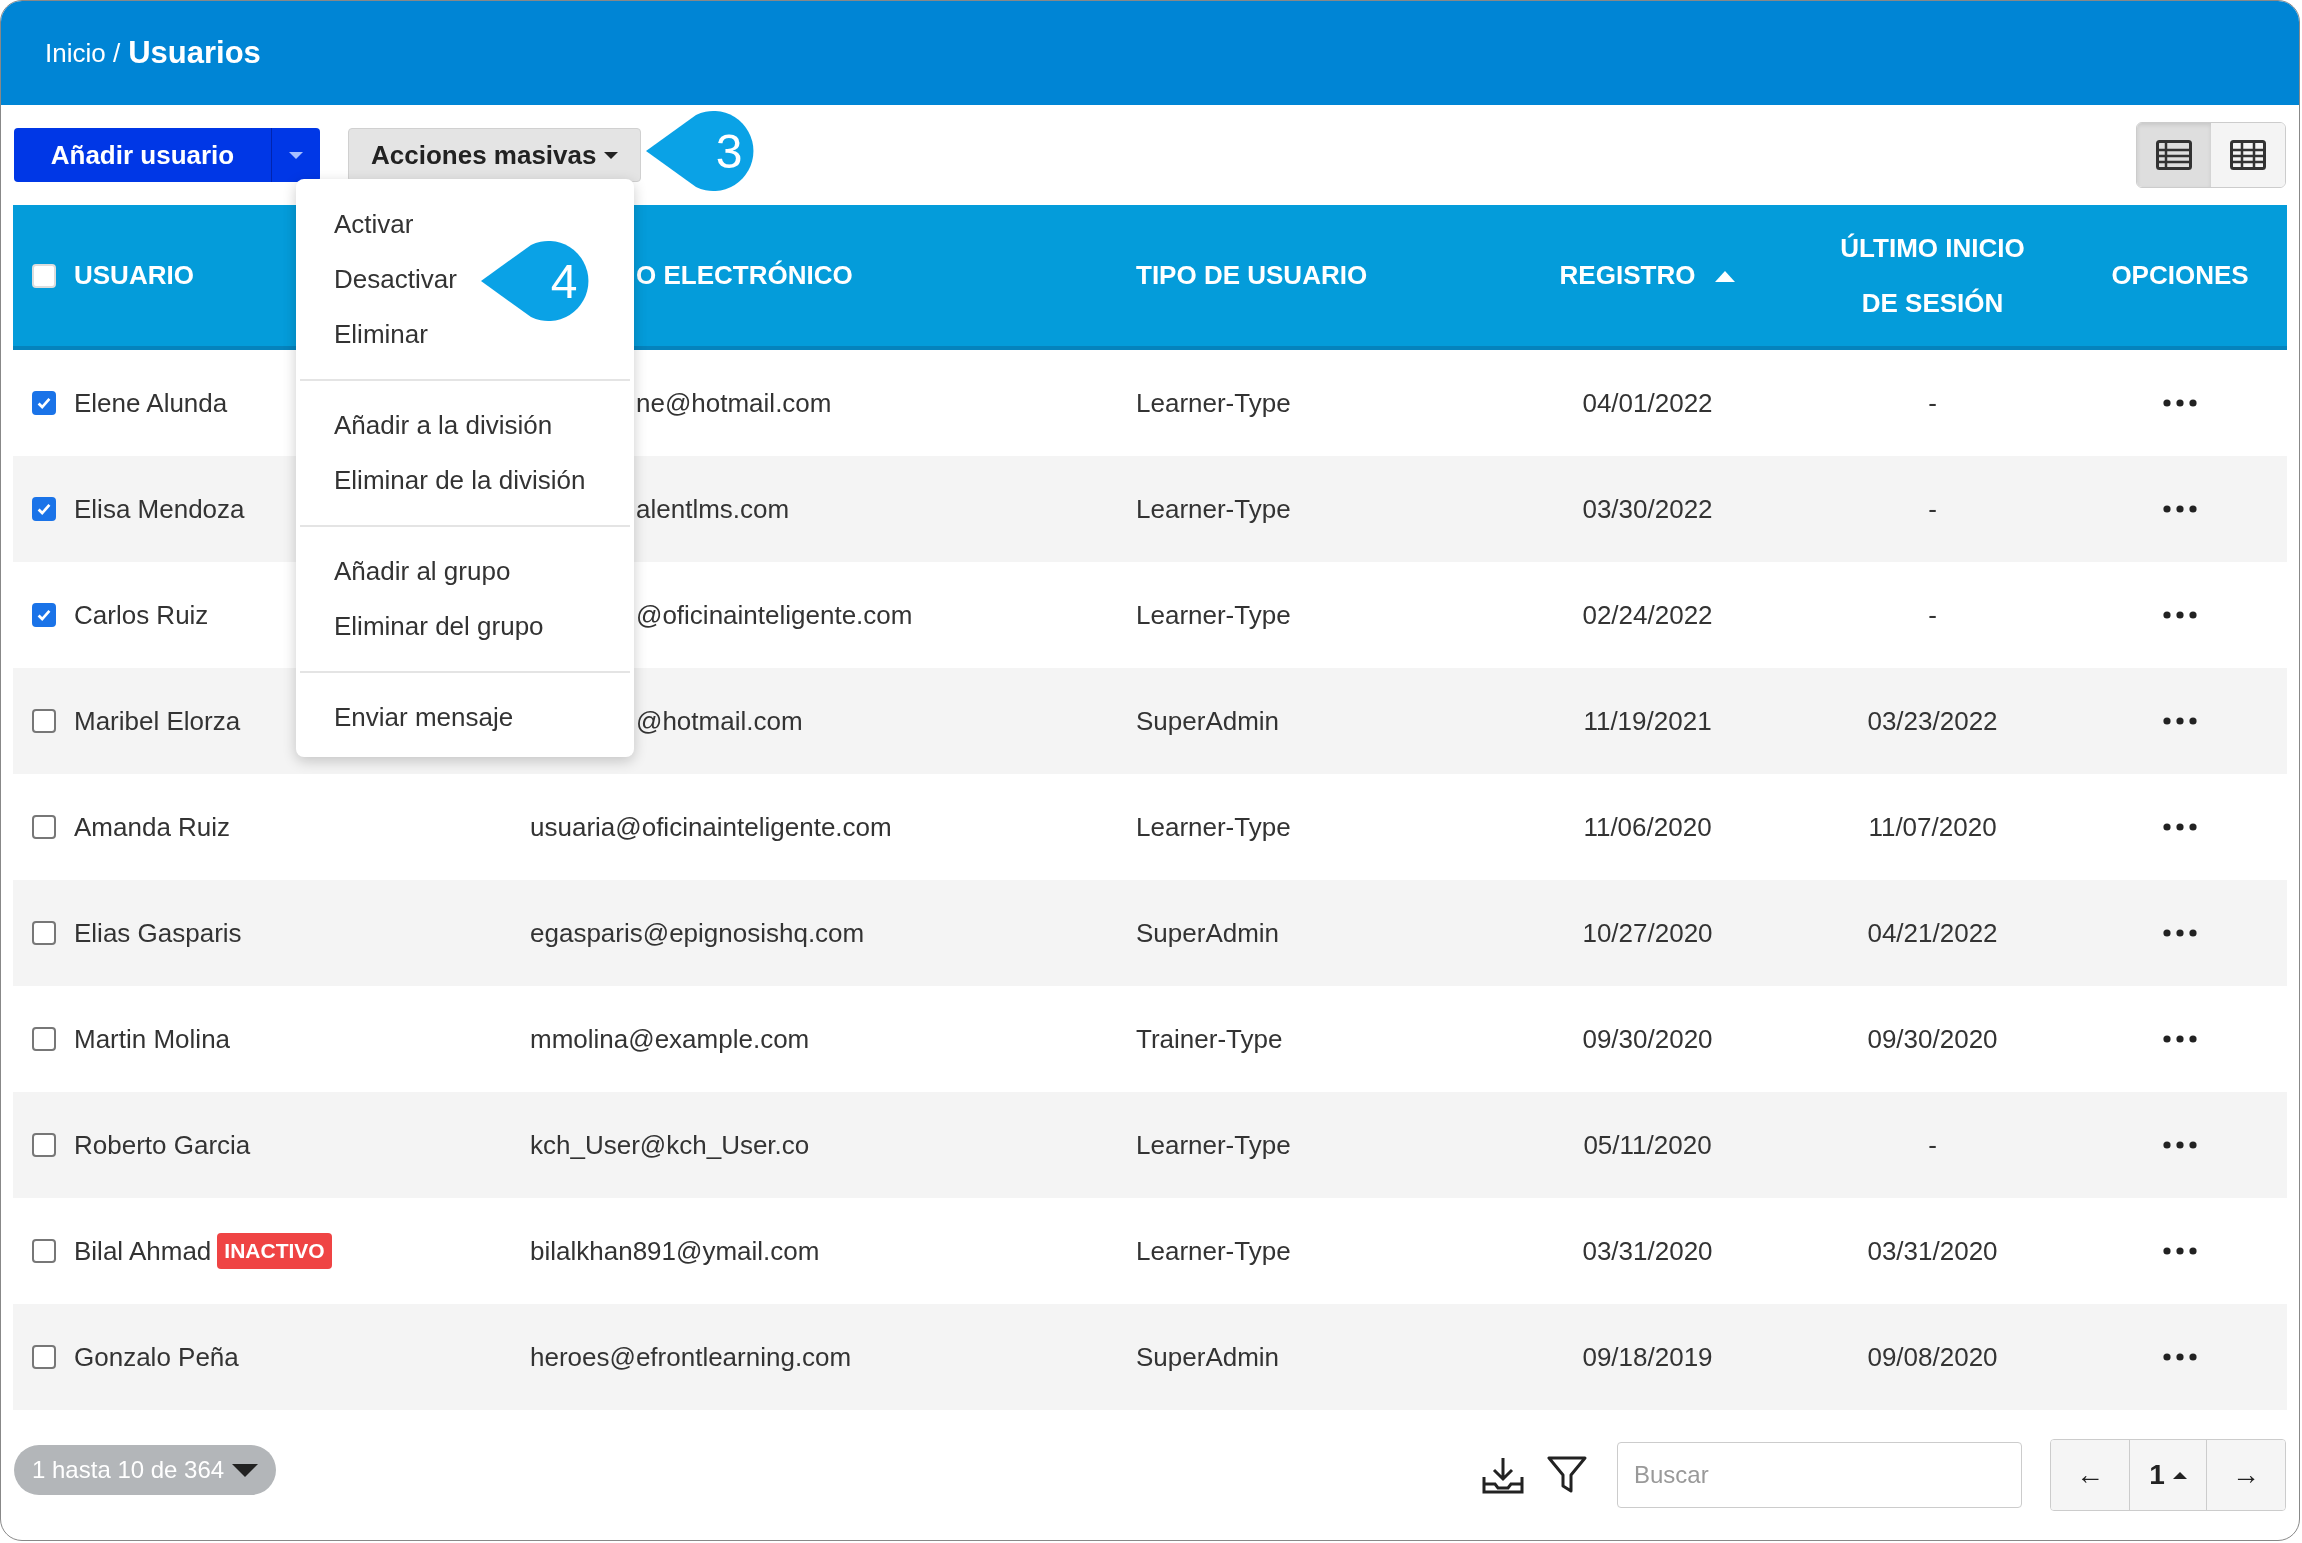  Describe the element at coordinates (1932, 1251) in the screenshot. I see `last-login-date: 03/31/2020` at that location.